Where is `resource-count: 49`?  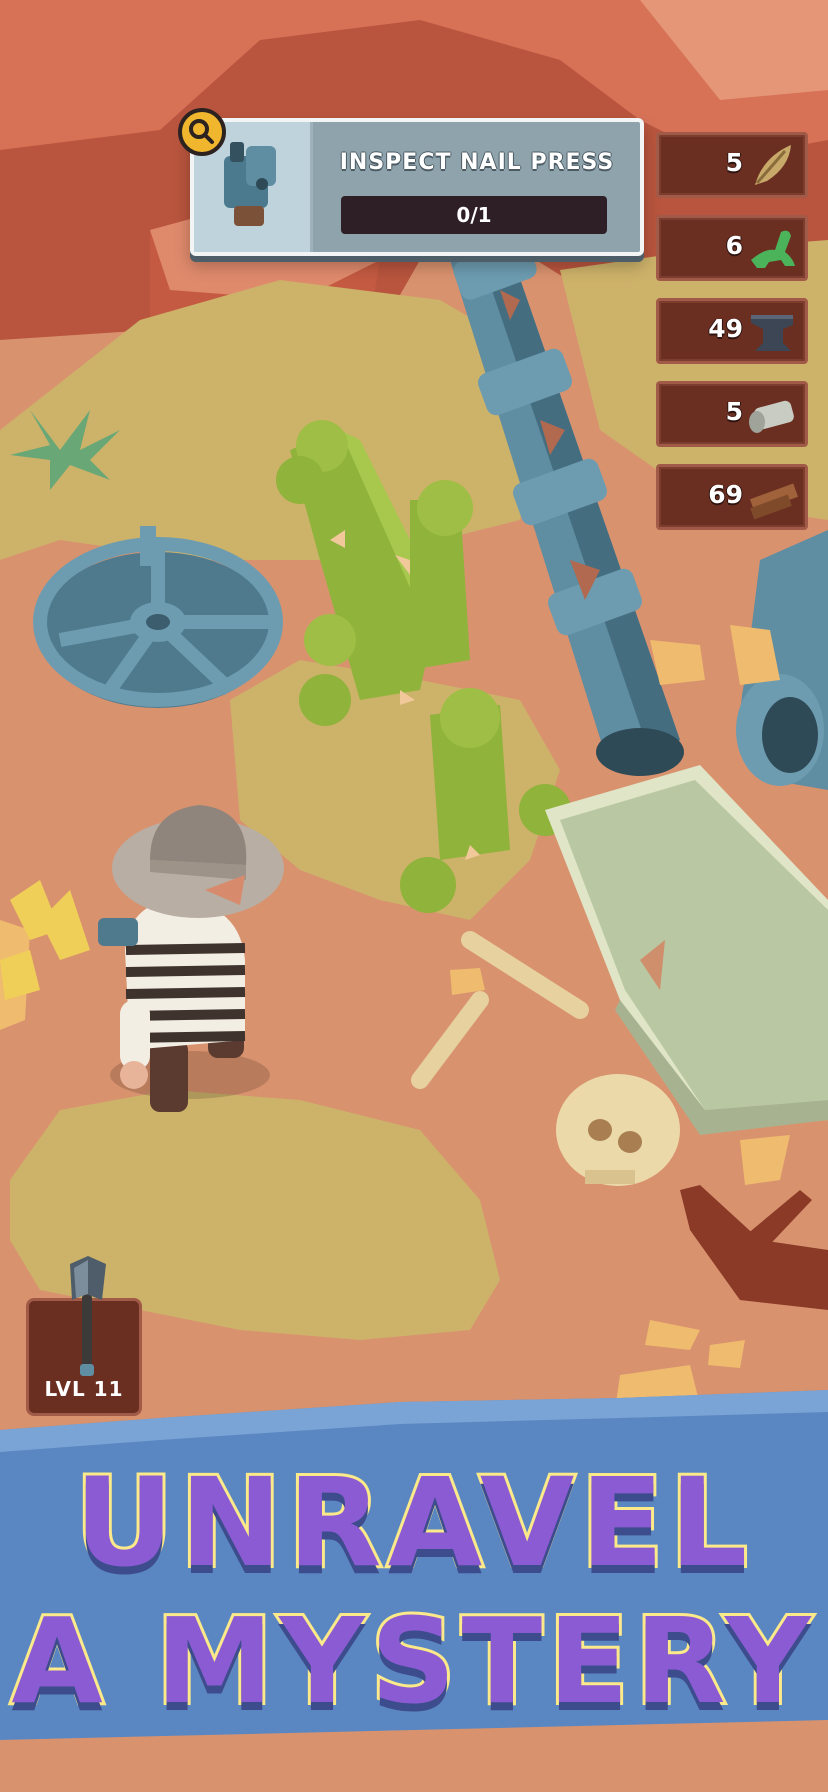
resource-count: 49 is located at coordinates (725, 328).